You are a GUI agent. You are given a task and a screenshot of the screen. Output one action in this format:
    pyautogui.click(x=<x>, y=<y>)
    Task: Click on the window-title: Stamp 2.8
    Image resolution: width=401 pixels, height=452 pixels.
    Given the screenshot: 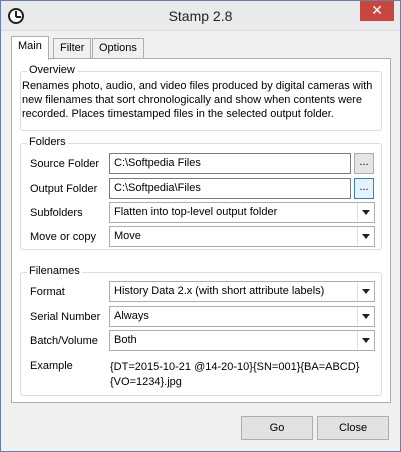 What is the action you would take?
    pyautogui.click(x=200, y=16)
    